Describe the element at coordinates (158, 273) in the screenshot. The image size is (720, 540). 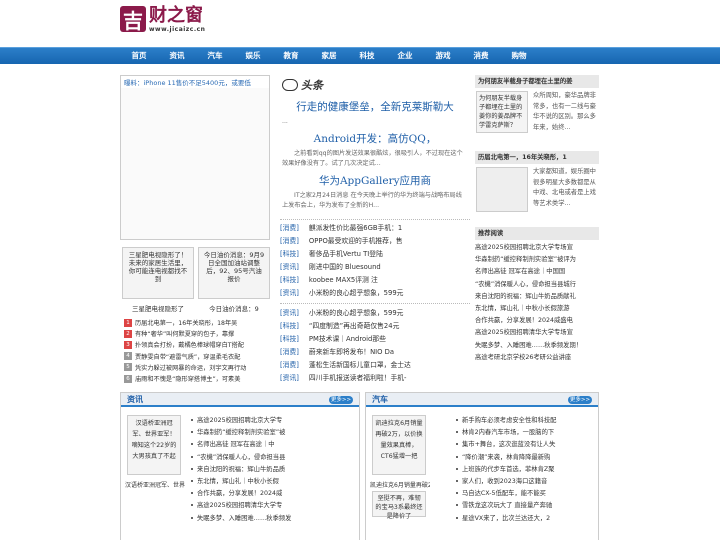
I see `thumb-image: 三星肥电视隐形了！未来的家居生活里，你可能连电视都找不到` at that location.